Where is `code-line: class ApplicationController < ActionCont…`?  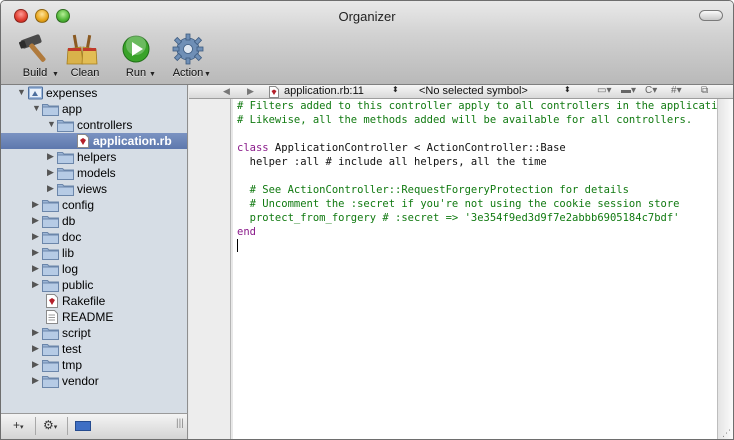
code-line: class ApplicationController < ActionCont… is located at coordinates (401, 148).